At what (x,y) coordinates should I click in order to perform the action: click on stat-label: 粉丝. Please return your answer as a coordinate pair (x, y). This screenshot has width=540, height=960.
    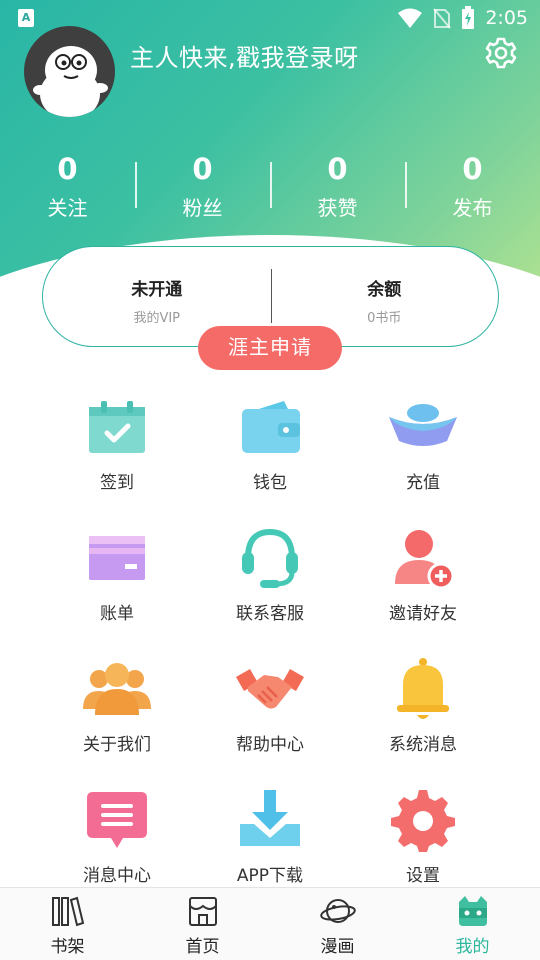
    Looking at the image, I should click on (202, 208).